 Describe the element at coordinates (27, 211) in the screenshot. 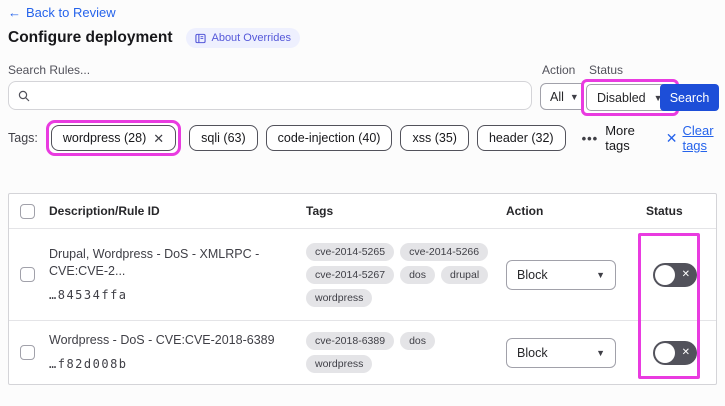

I see `select-all-checkbox` at that location.